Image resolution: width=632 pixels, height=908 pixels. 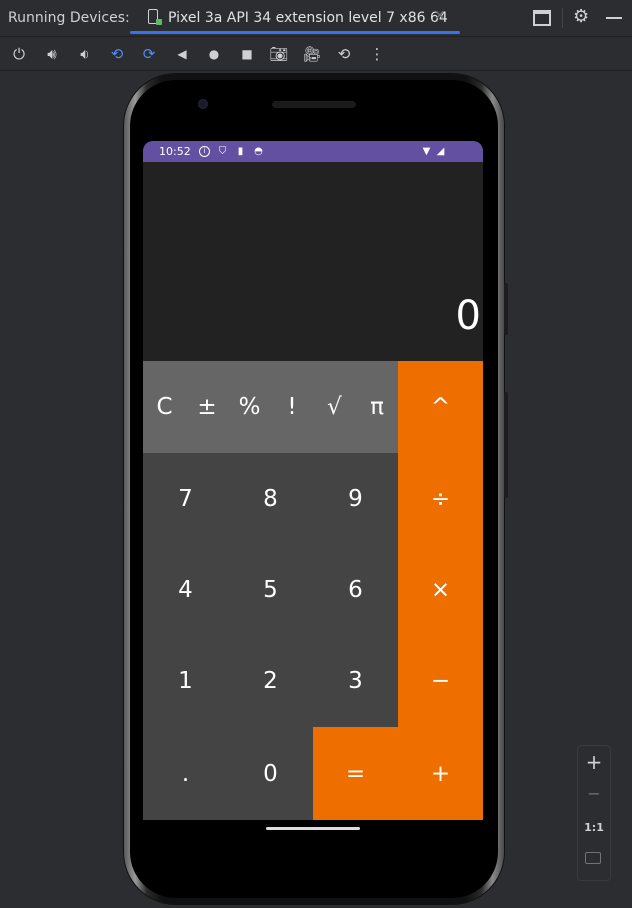 I want to click on plus-minus-button: ±, so click(x=207, y=407).